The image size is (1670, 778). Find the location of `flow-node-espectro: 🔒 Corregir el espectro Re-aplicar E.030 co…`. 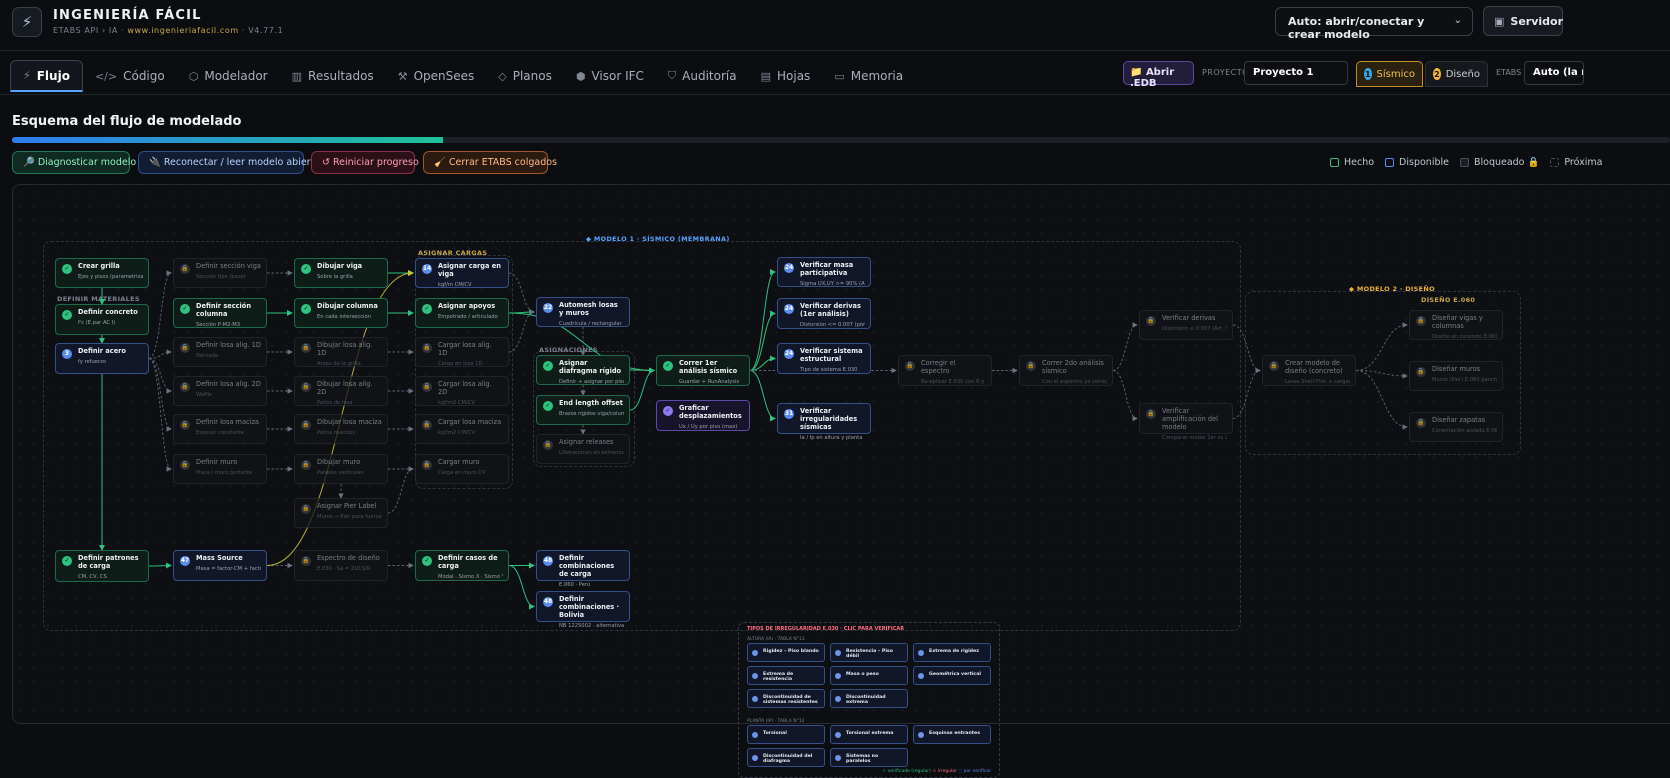

flow-node-espectro: 🔒 Corregir el espectro Re-aplicar E.030 co… is located at coordinates (945, 370).